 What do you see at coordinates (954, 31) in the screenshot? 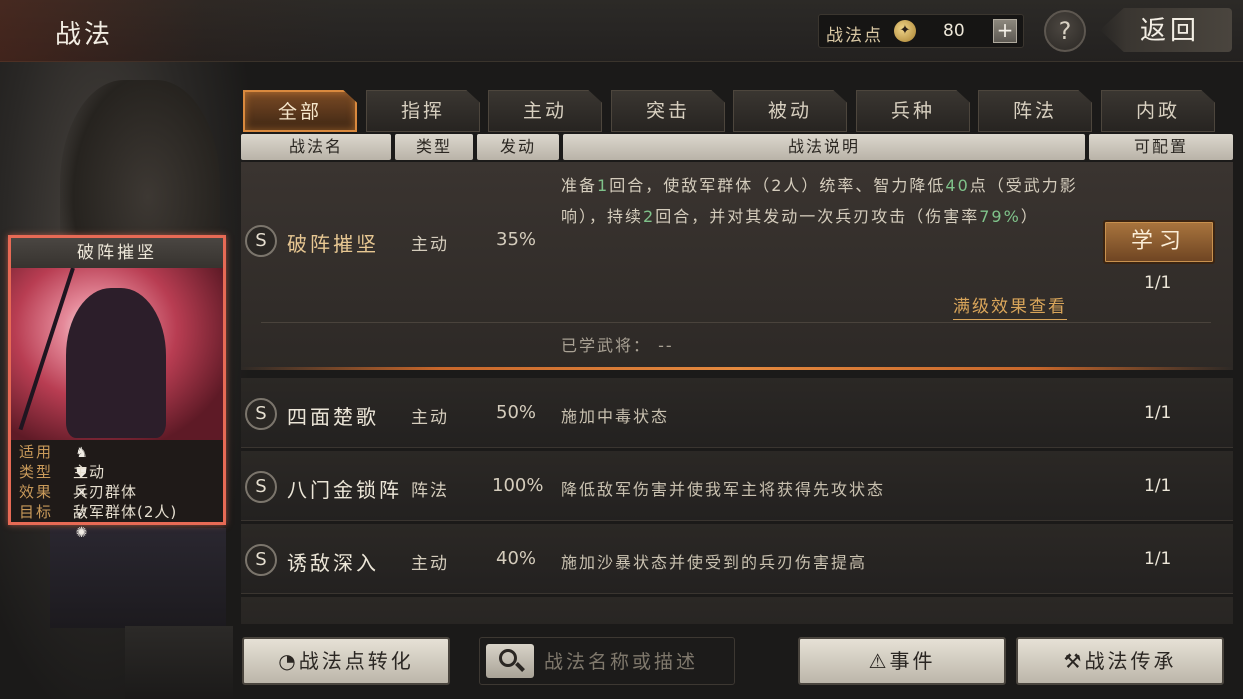
I see `tactic-points-value: 80` at bounding box center [954, 31].